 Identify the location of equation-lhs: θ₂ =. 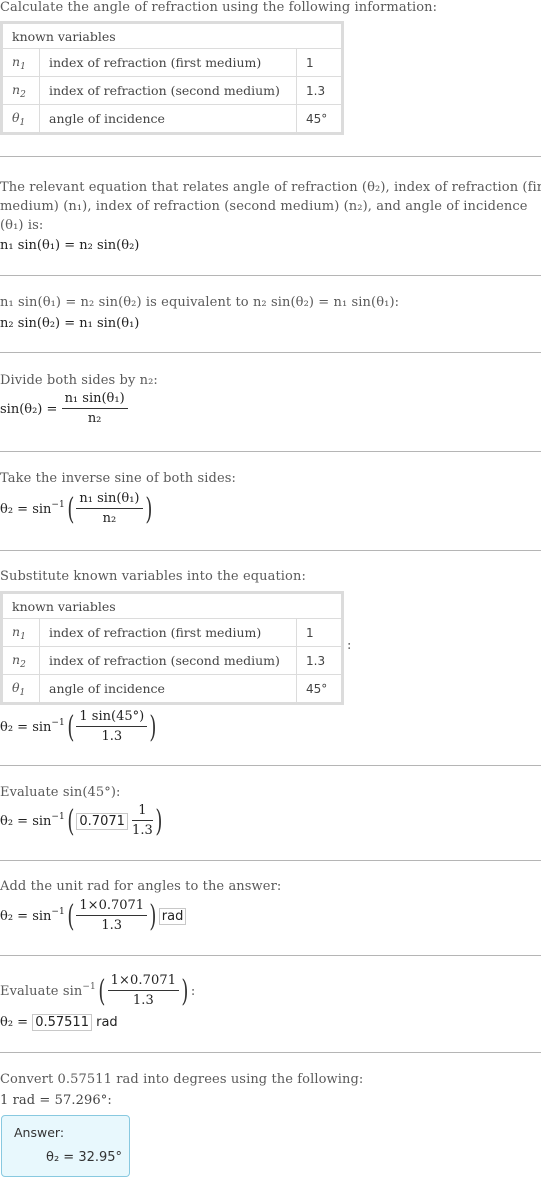
(14, 1022).